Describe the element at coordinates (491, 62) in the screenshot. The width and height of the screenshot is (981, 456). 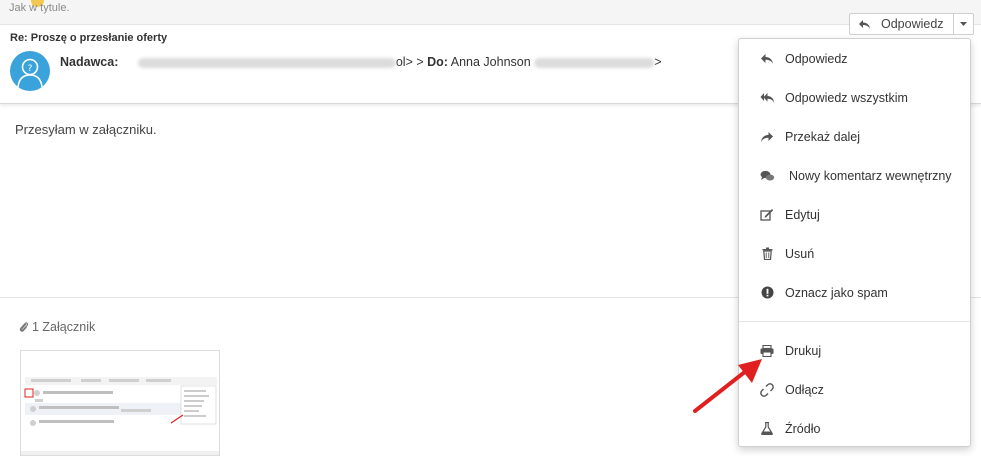
I see `recipient-name: Anna Johnson` at that location.